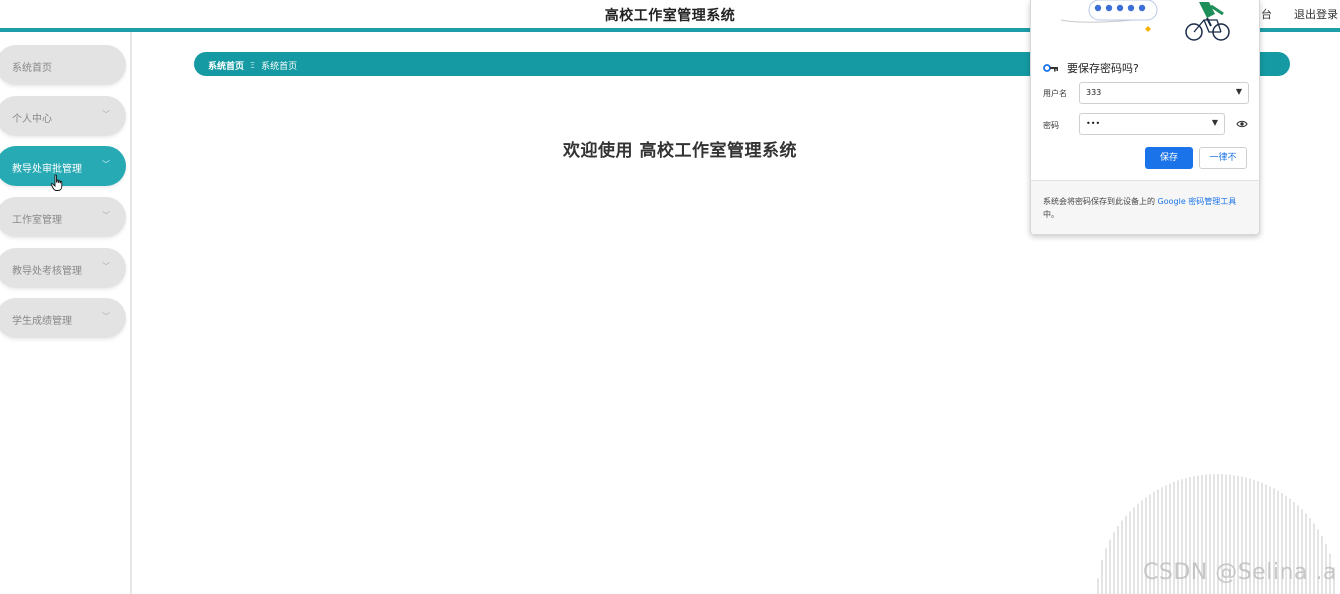 The width and height of the screenshot is (1340, 594). I want to click on sidebar-item-label: 个人中心, so click(32, 119).